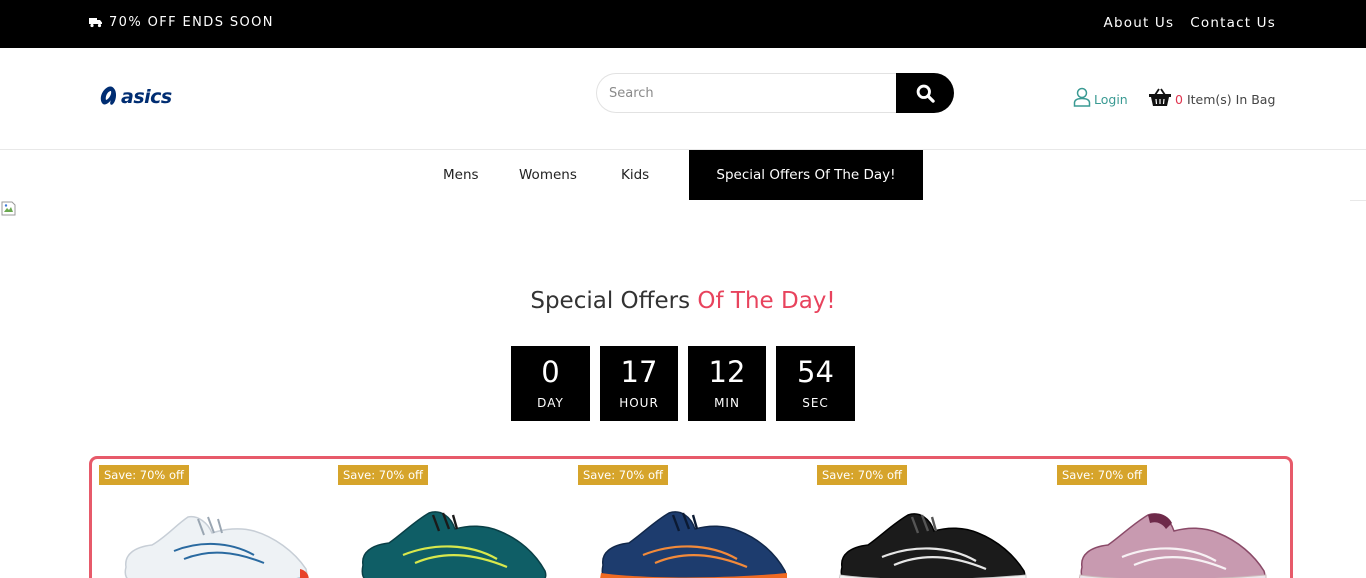 The width and height of the screenshot is (1366, 578). What do you see at coordinates (1082, 97) in the screenshot?
I see `user-icon` at bounding box center [1082, 97].